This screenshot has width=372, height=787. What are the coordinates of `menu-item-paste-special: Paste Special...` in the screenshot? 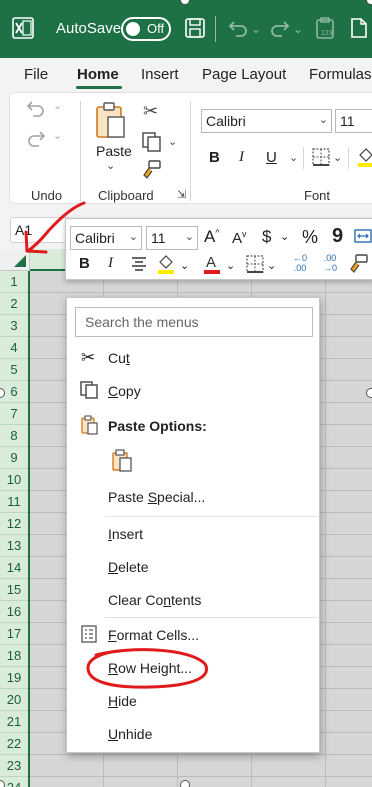 It's located at (193, 497).